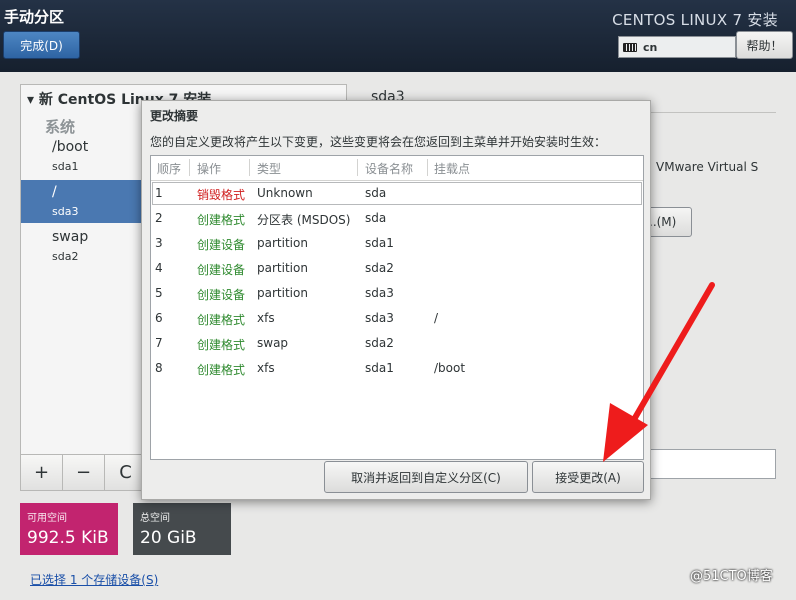  Describe the element at coordinates (54, 192) in the screenshot. I see `partition-mount: /` at that location.